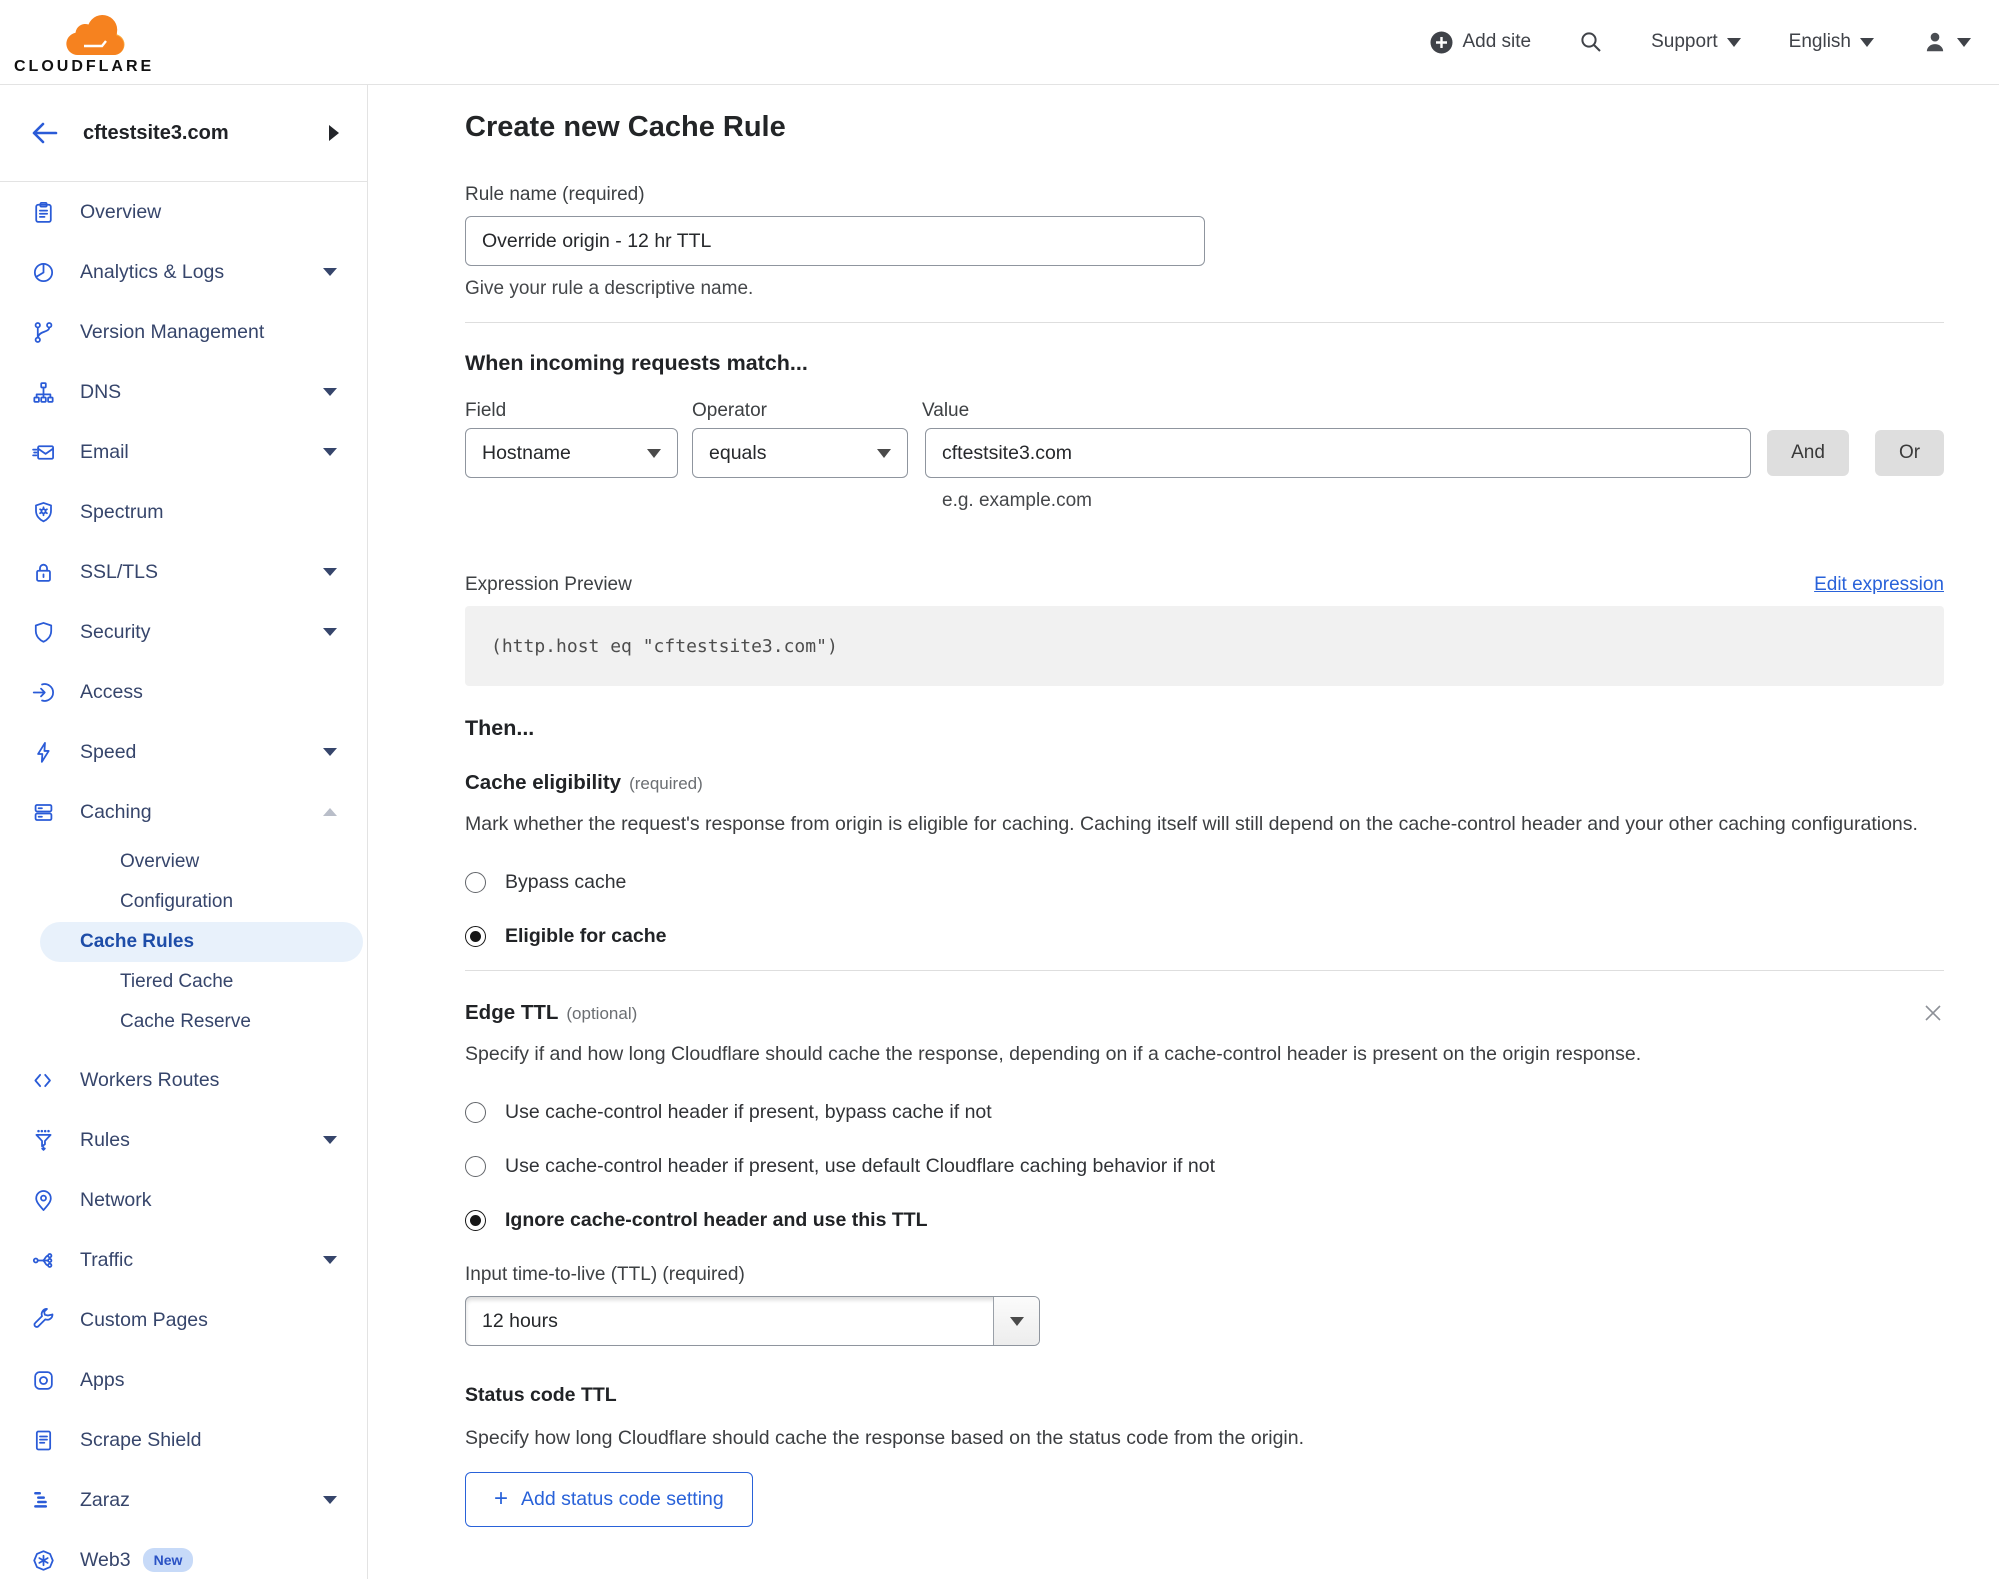  Describe the element at coordinates (183, 752) in the screenshot. I see `sidebar-item-speed: Speed` at that location.